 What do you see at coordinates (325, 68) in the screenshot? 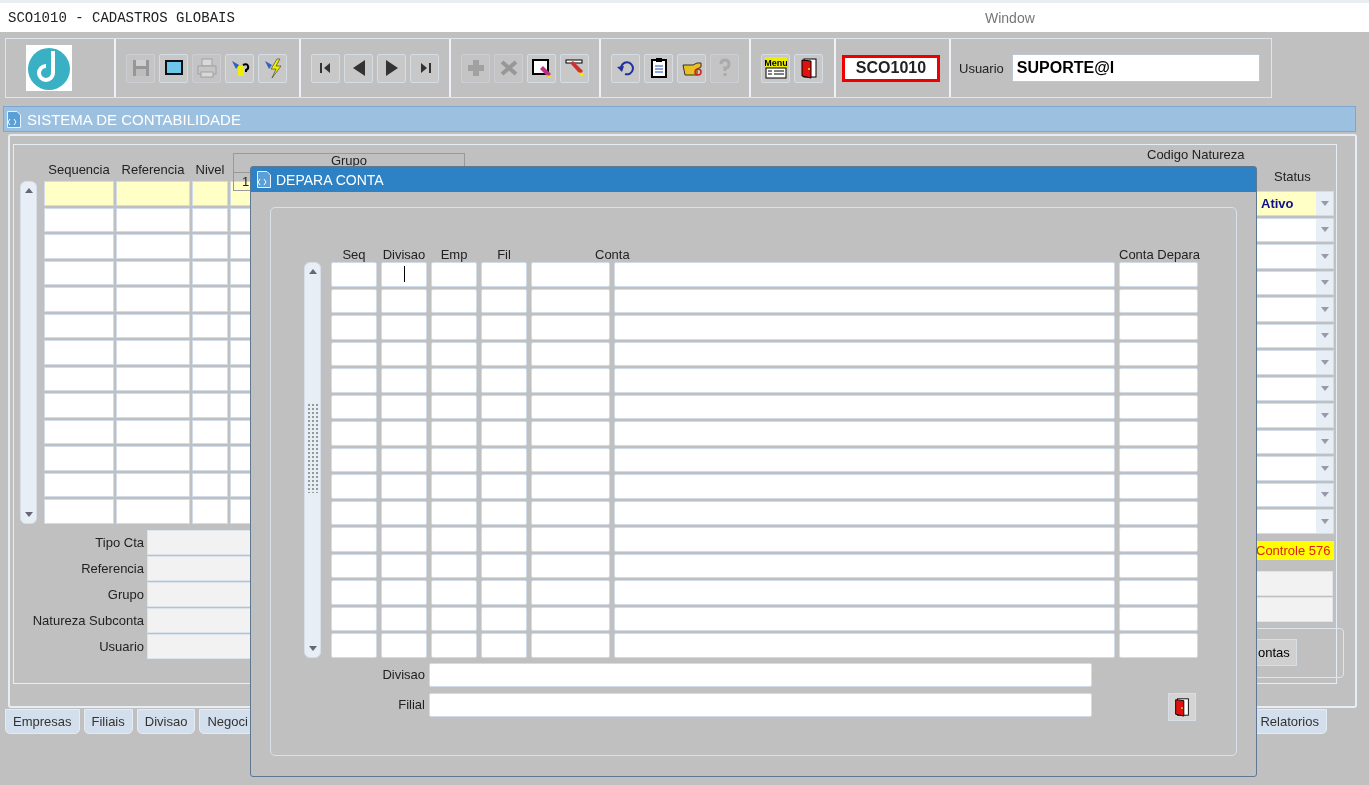
I see `first-record-button` at bounding box center [325, 68].